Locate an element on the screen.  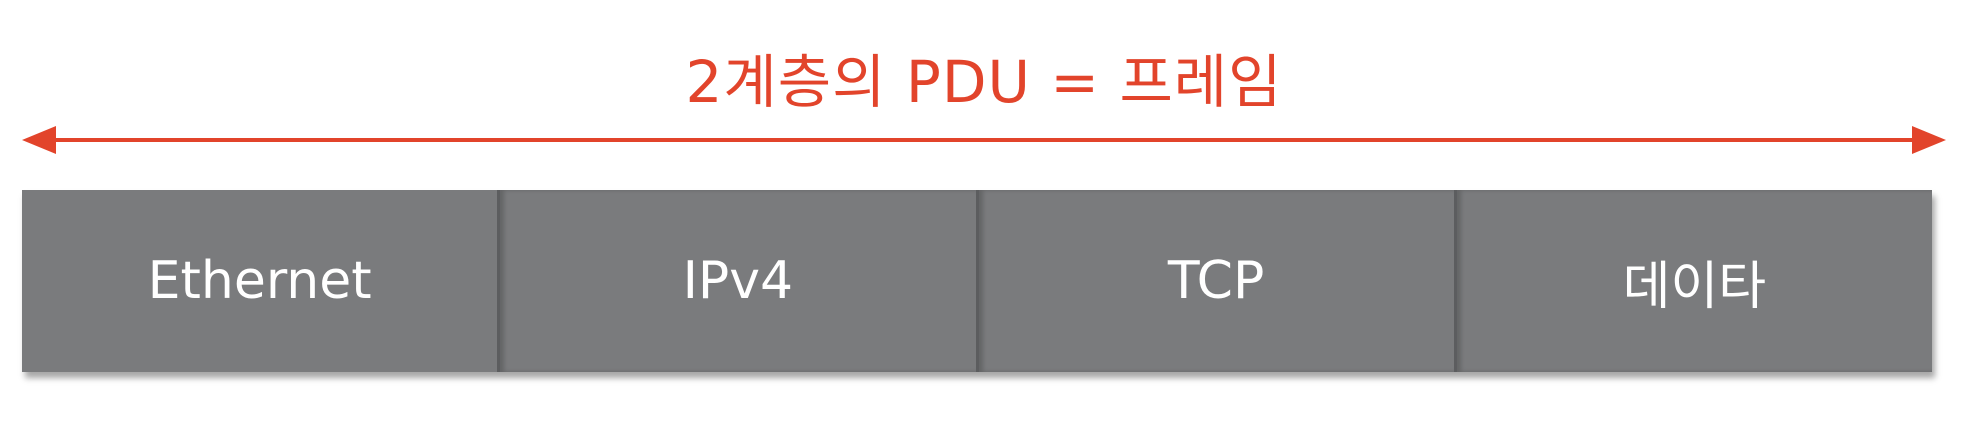
segment-label: Ethernet is located at coordinates (259, 281).